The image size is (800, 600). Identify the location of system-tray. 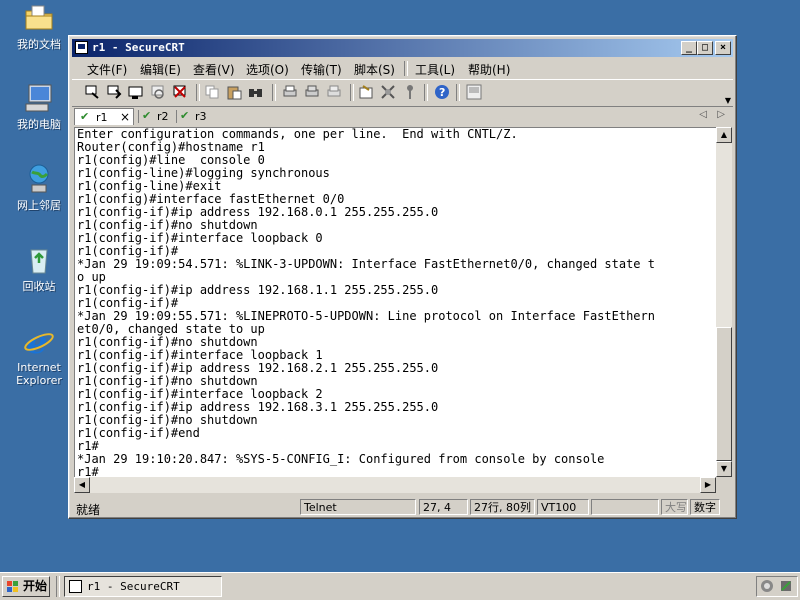
(777, 586).